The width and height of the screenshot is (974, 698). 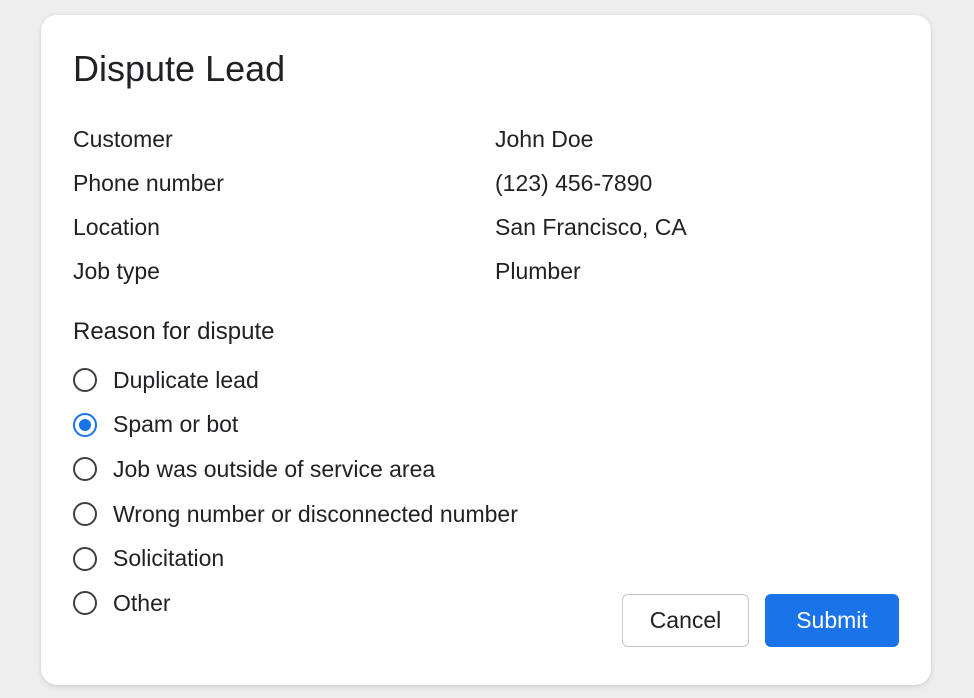 What do you see at coordinates (453, 271) in the screenshot?
I see `detail-row-job-type: Job type Plumber` at bounding box center [453, 271].